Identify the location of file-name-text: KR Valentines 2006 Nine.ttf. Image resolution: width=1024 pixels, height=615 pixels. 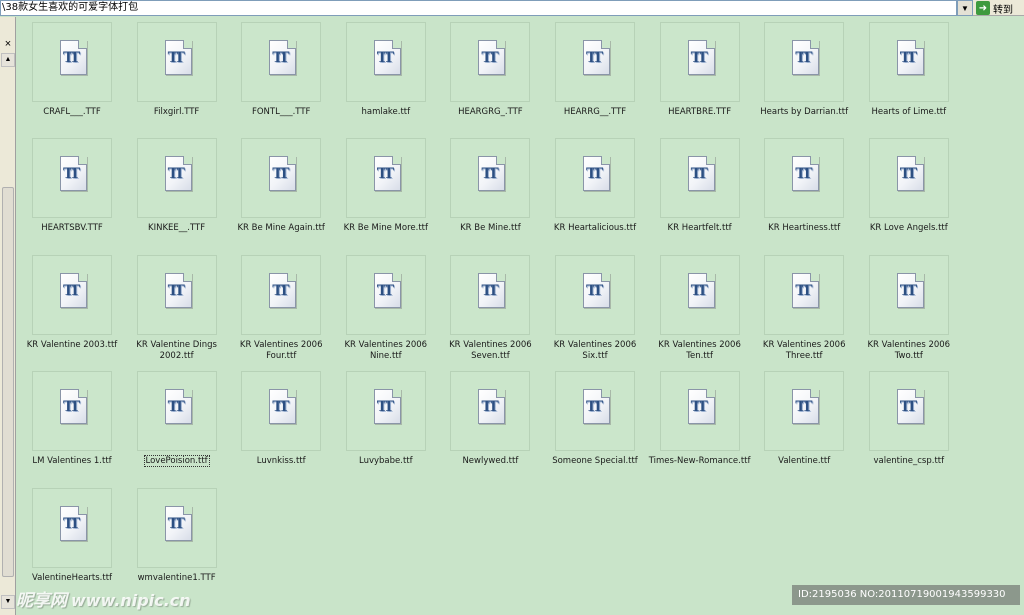
(386, 350).